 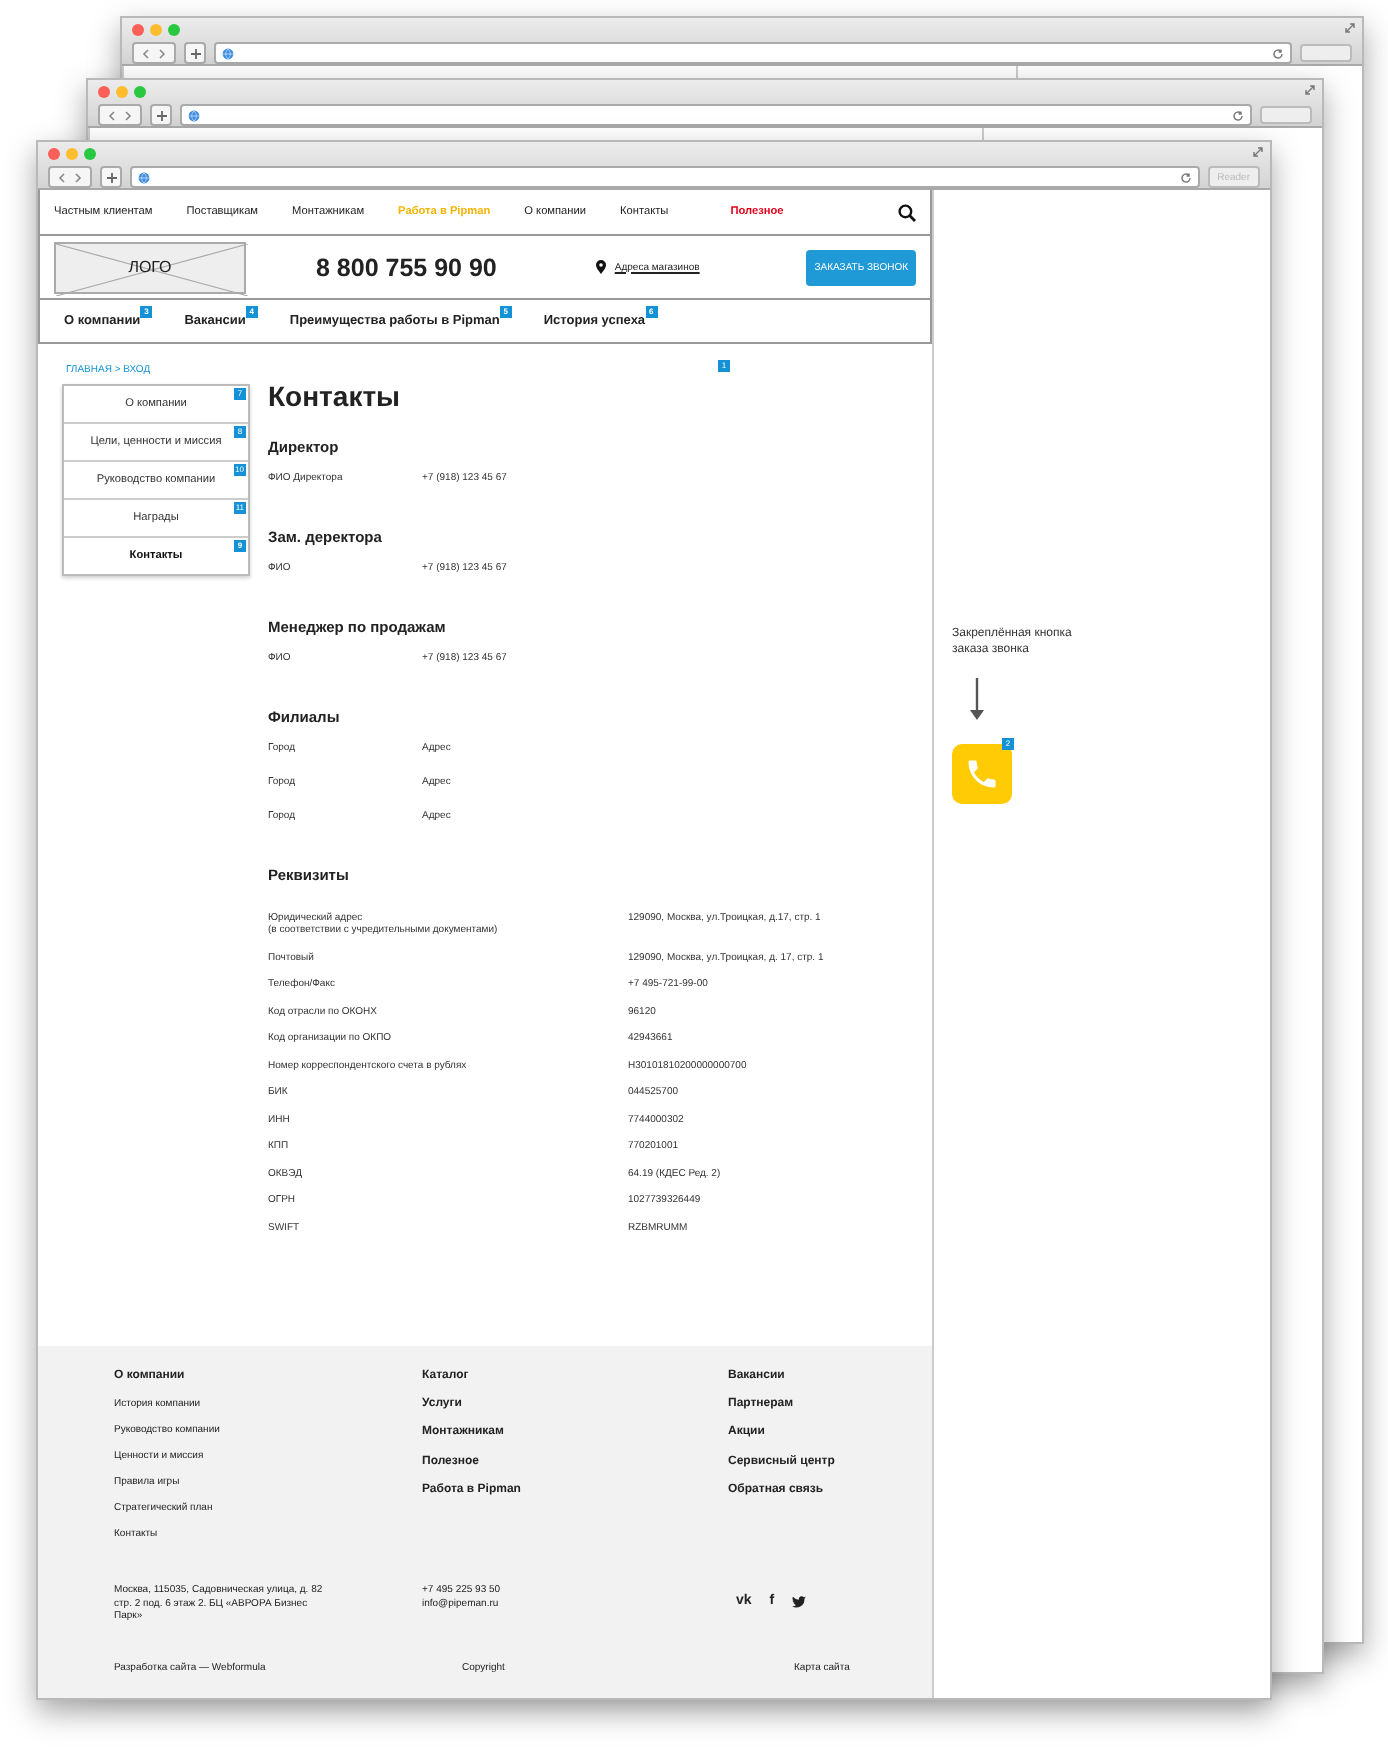 I want to click on down-arrow, so click(x=977, y=700).